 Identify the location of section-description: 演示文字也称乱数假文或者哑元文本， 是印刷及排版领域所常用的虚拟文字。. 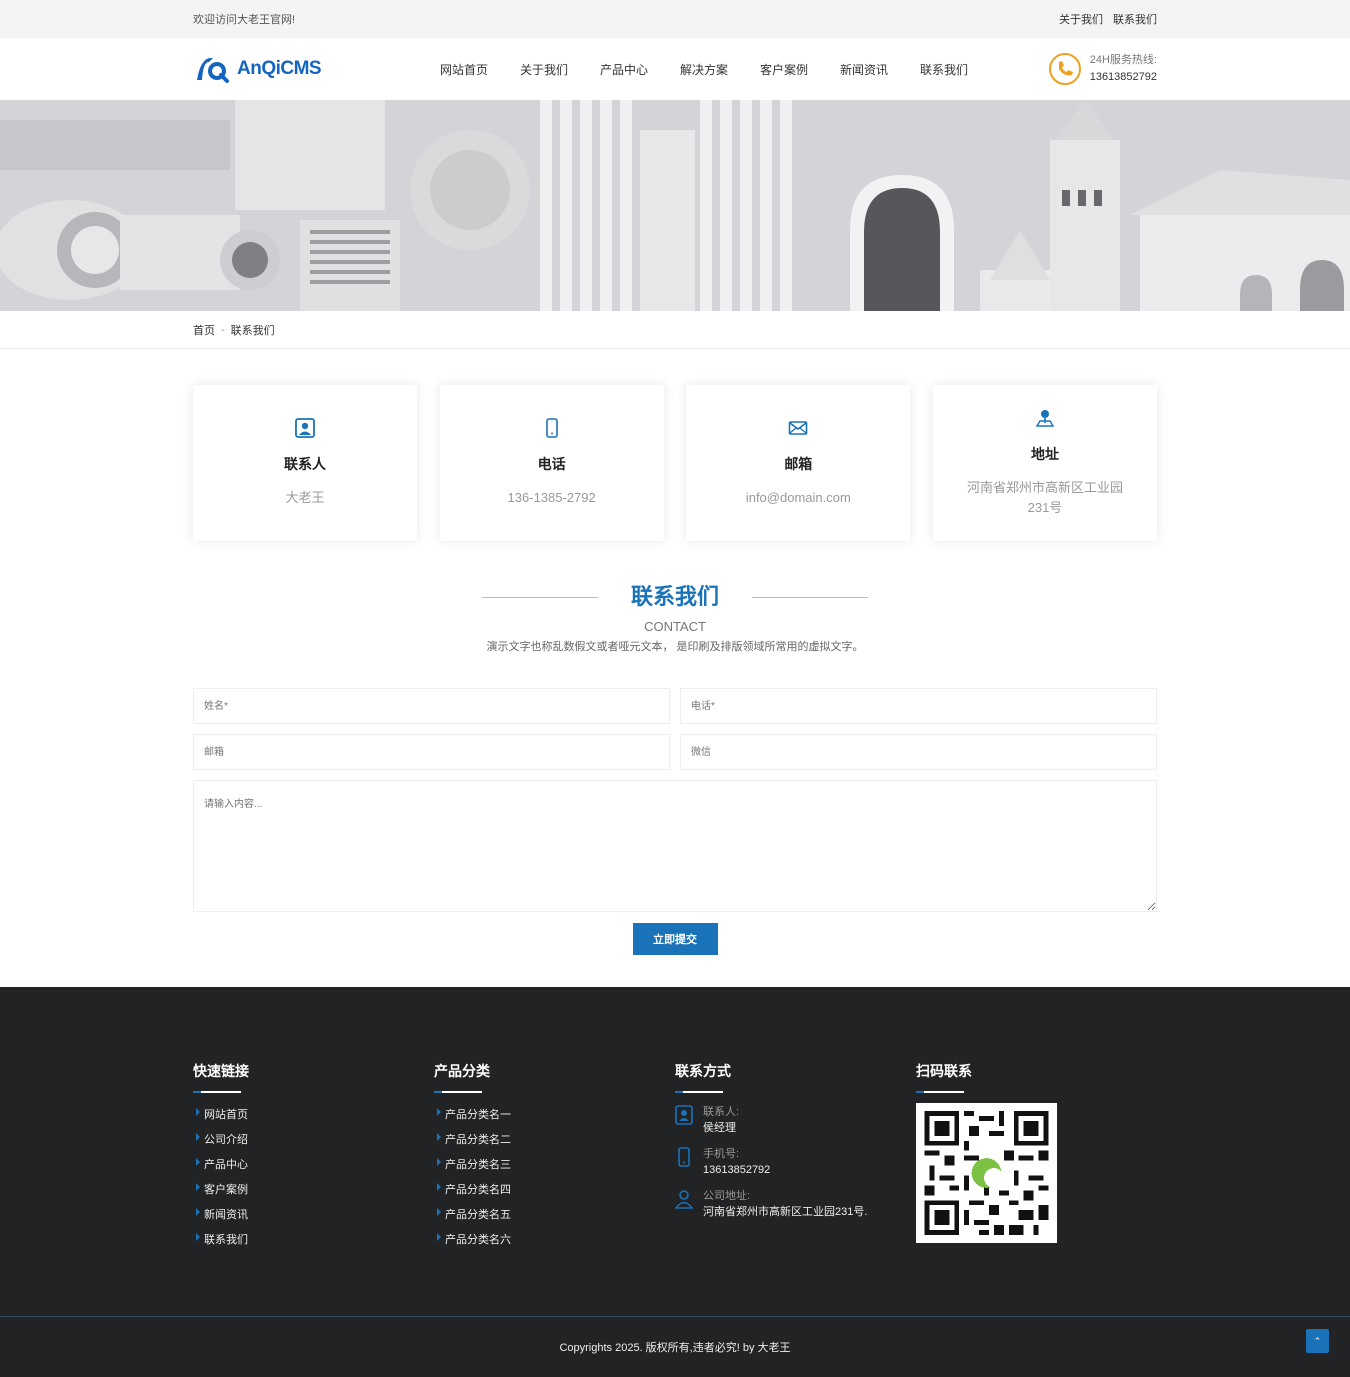
(675, 647).